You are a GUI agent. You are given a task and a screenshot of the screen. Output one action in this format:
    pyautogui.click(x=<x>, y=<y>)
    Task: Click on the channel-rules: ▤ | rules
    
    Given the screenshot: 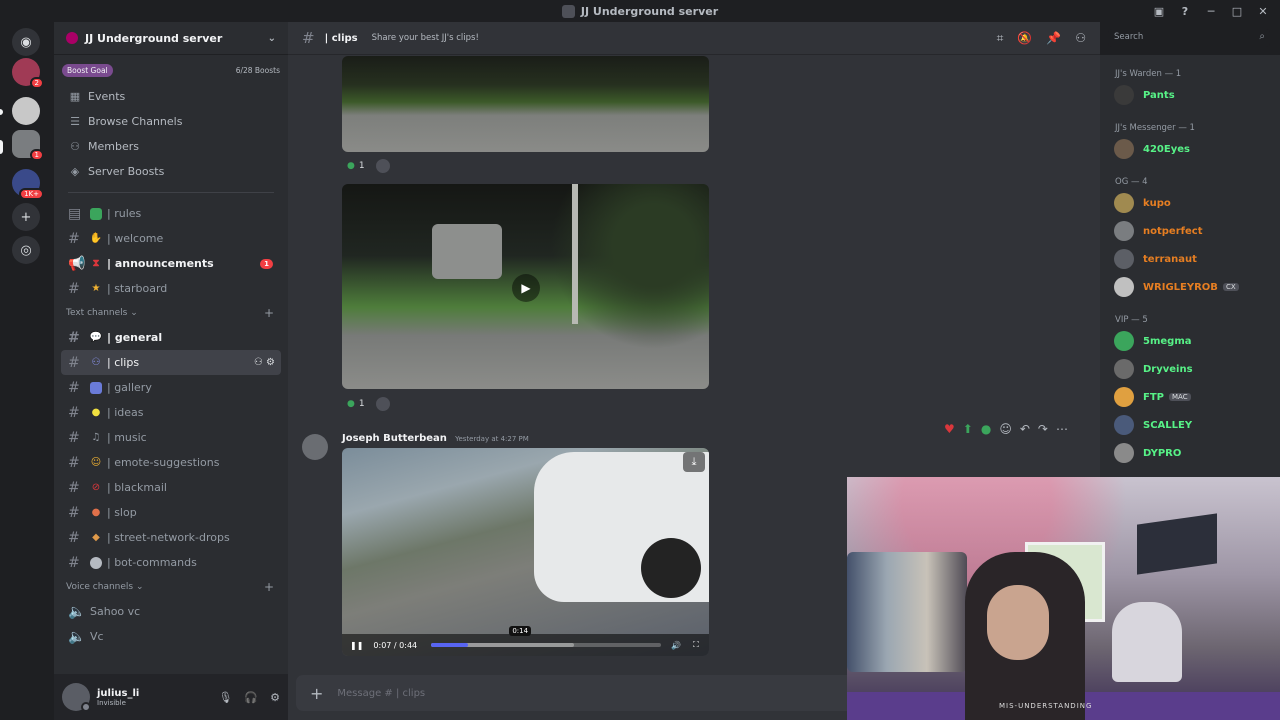 What is the action you would take?
    pyautogui.click(x=171, y=213)
    